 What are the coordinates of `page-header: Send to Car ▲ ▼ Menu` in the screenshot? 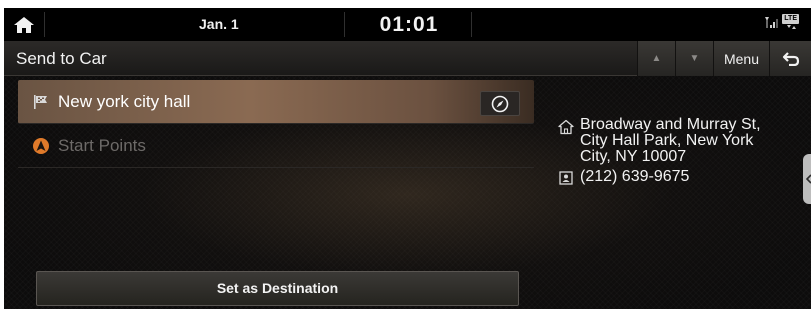 It's located at (407, 58).